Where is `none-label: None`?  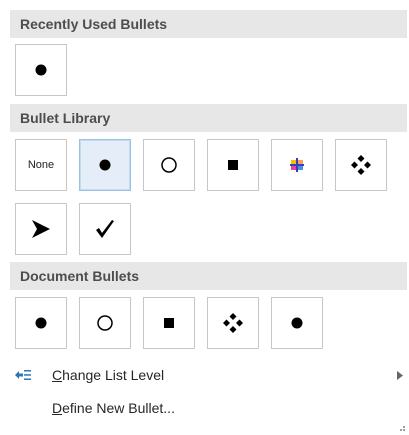
none-label: None is located at coordinates (41, 165).